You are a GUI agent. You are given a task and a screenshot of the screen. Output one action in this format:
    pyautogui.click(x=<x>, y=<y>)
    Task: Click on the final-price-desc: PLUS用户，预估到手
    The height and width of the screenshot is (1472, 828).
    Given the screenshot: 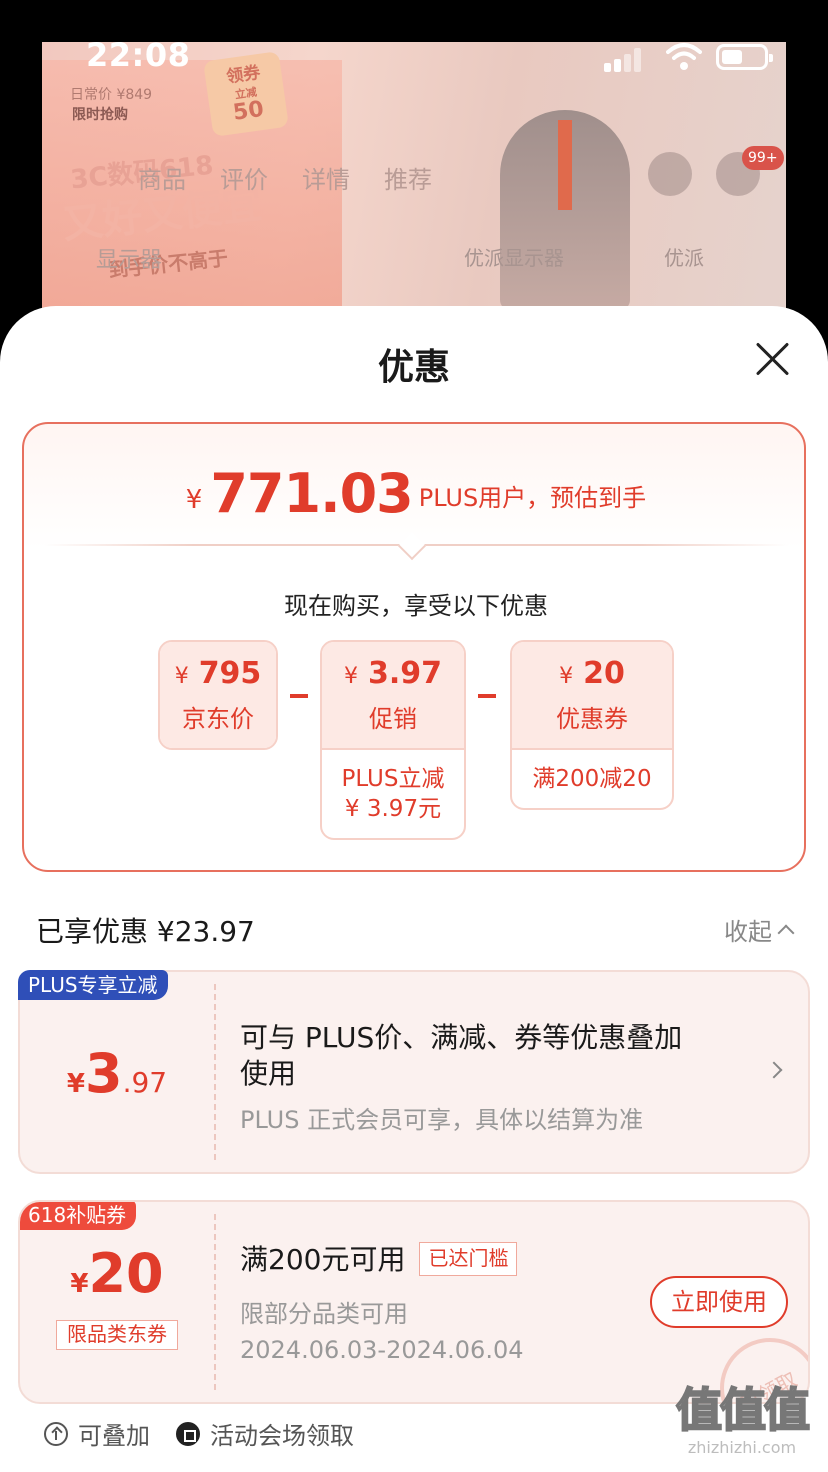 What is the action you would take?
    pyautogui.click(x=532, y=498)
    